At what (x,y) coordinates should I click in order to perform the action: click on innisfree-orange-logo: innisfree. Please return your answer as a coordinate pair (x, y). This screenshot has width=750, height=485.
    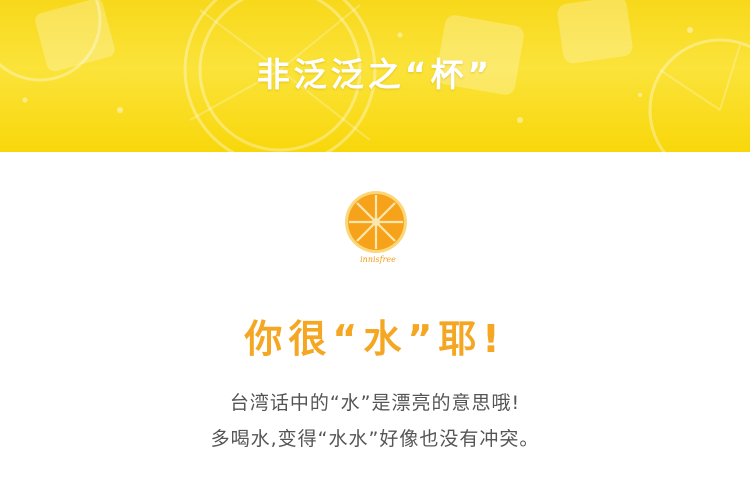
    Looking at the image, I should click on (378, 226).